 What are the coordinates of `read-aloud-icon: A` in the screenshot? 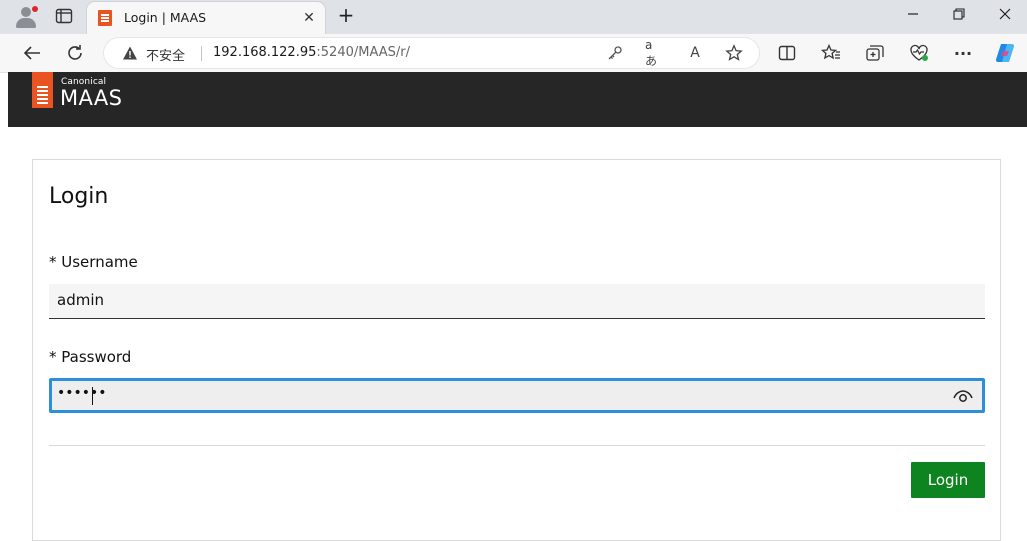 It's located at (695, 53).